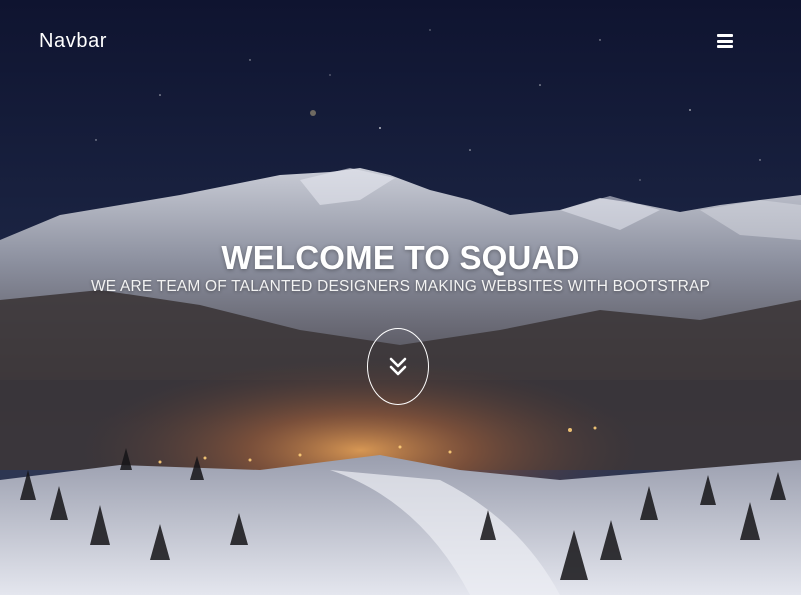 The height and width of the screenshot is (595, 801). Describe the element at coordinates (73, 41) in the screenshot. I see `navbar-brand: Navbar` at that location.